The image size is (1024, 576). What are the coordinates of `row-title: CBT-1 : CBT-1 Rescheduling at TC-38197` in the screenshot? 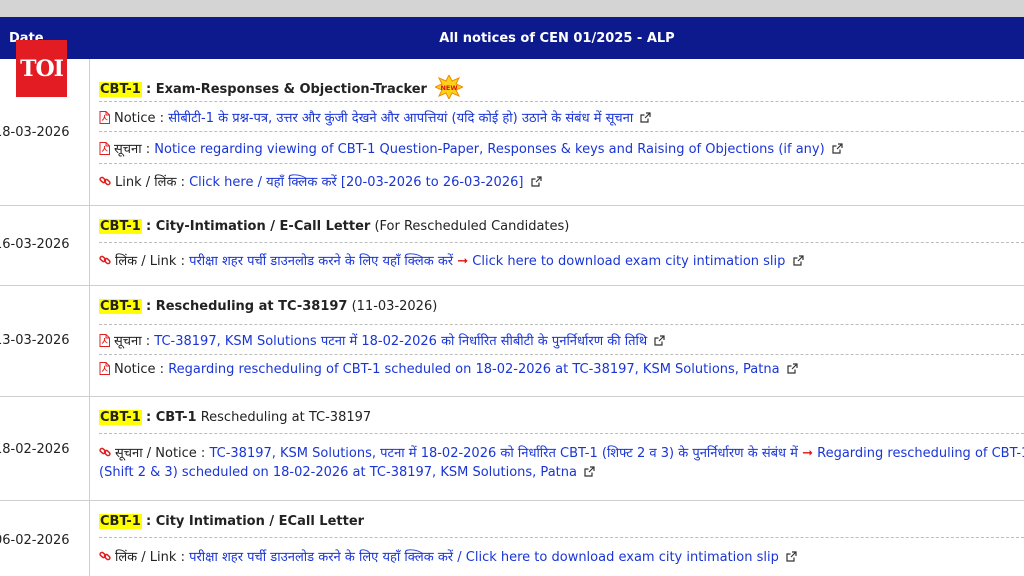 It's located at (235, 417).